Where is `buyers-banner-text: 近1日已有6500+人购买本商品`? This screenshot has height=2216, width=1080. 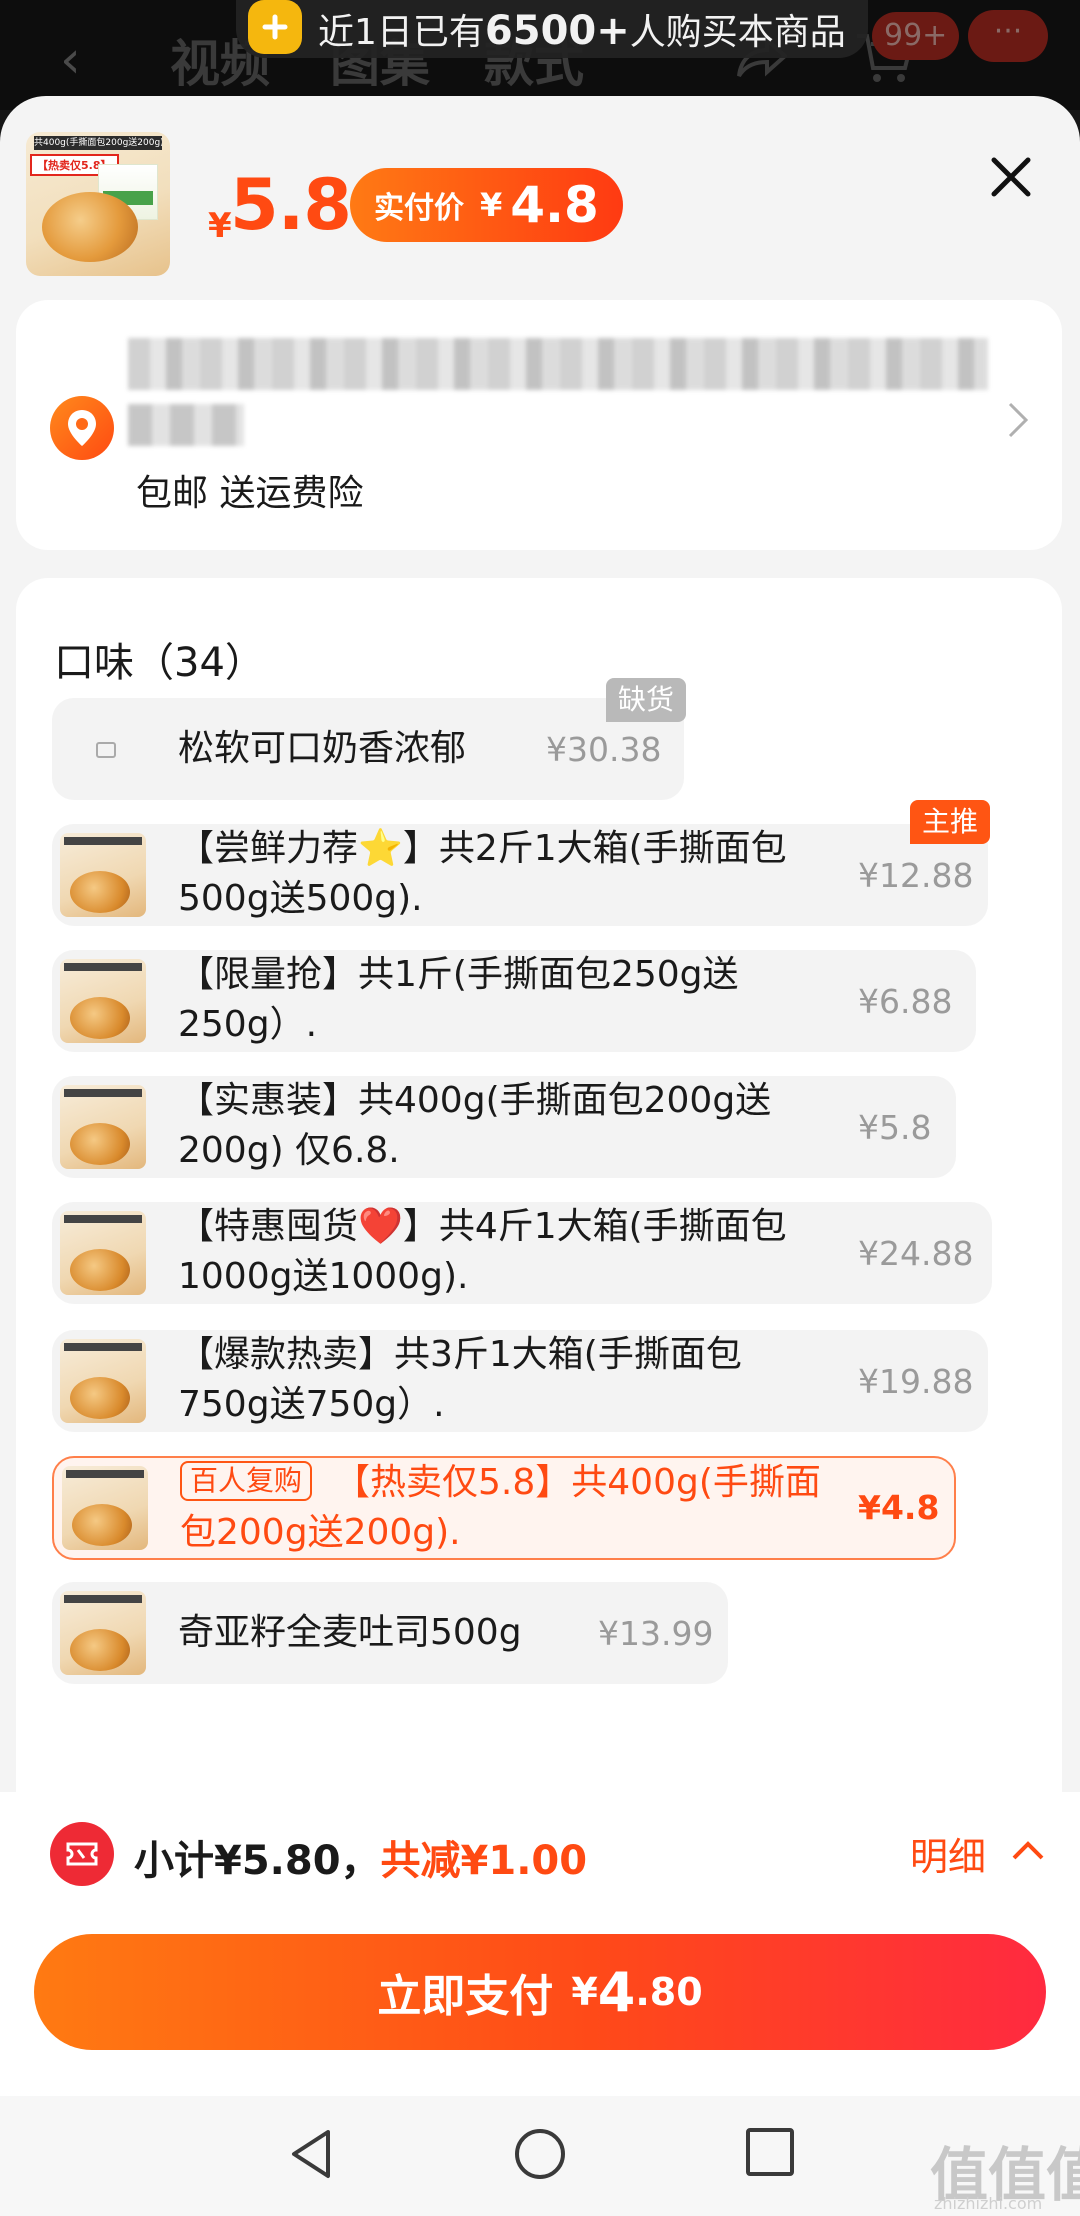
buyers-banner-text: 近1日已有6500+人购买本商品 is located at coordinates (582, 31).